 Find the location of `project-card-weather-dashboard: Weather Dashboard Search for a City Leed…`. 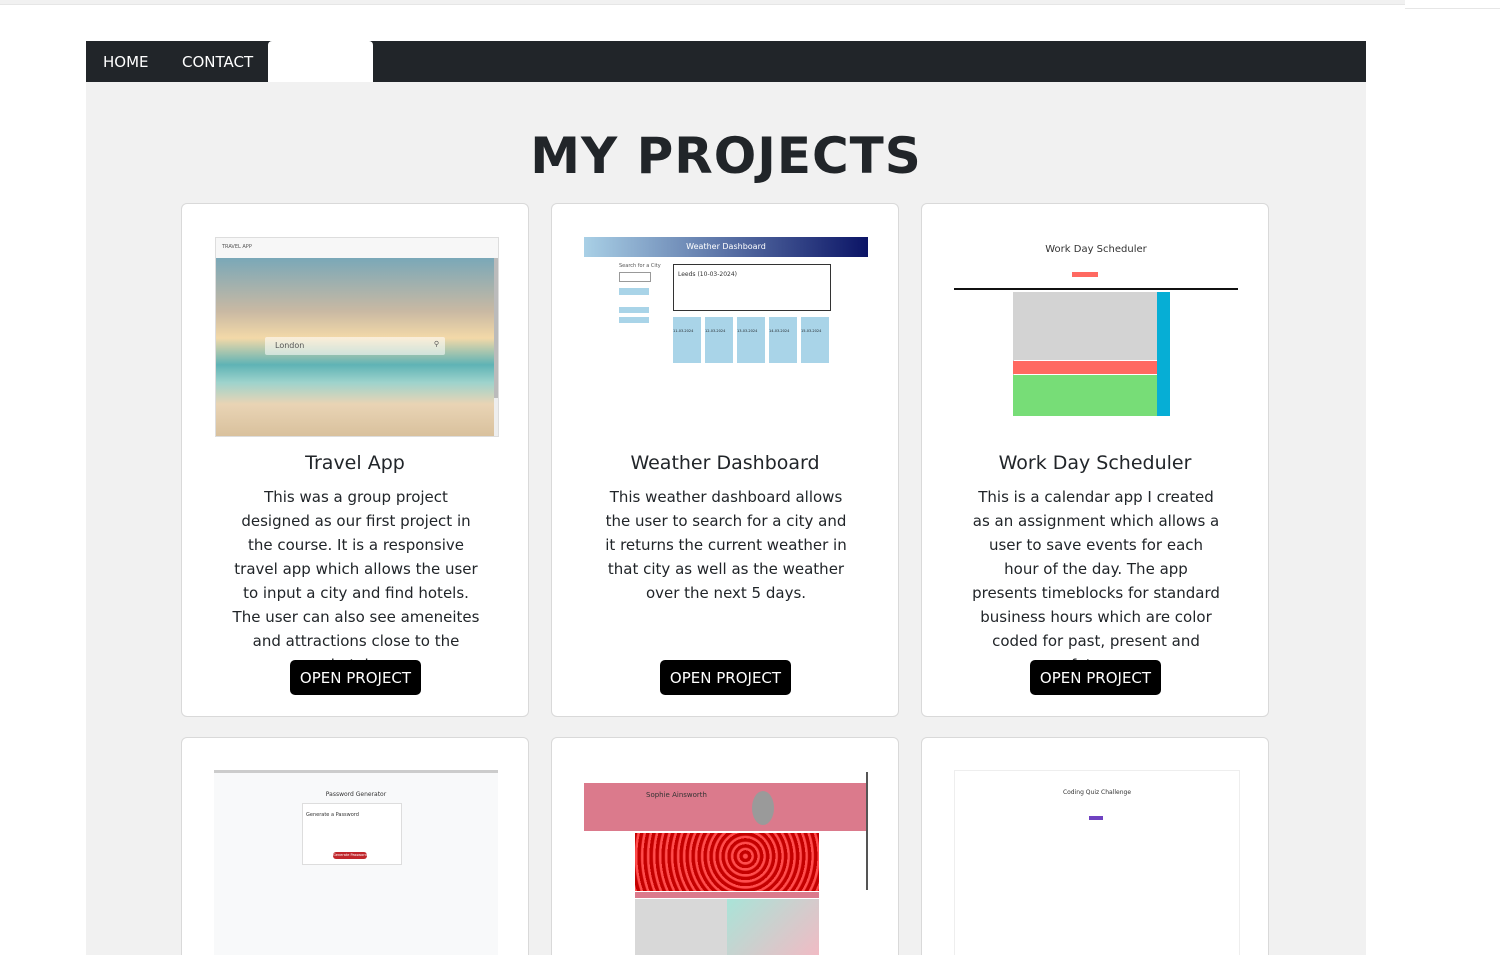

project-card-weather-dashboard: Weather Dashboard Search for a City Leed… is located at coordinates (725, 460).